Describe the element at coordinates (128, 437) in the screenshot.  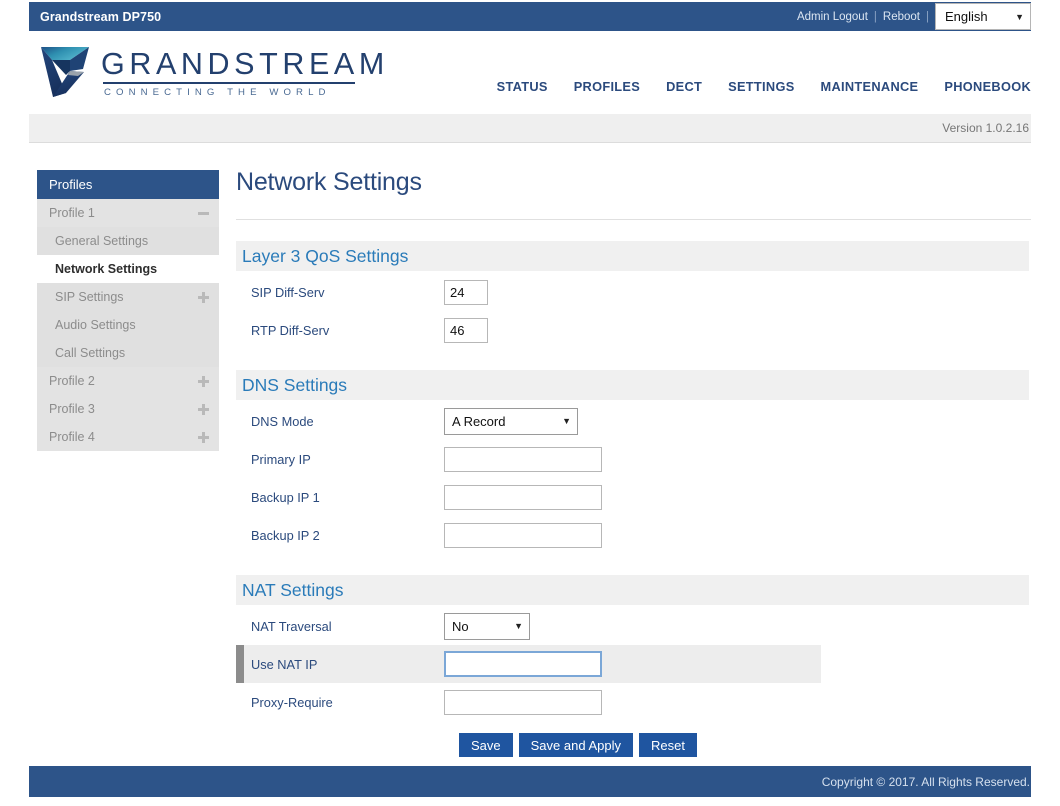
I see `sidebar-item-profile-4: Profile 4` at that location.